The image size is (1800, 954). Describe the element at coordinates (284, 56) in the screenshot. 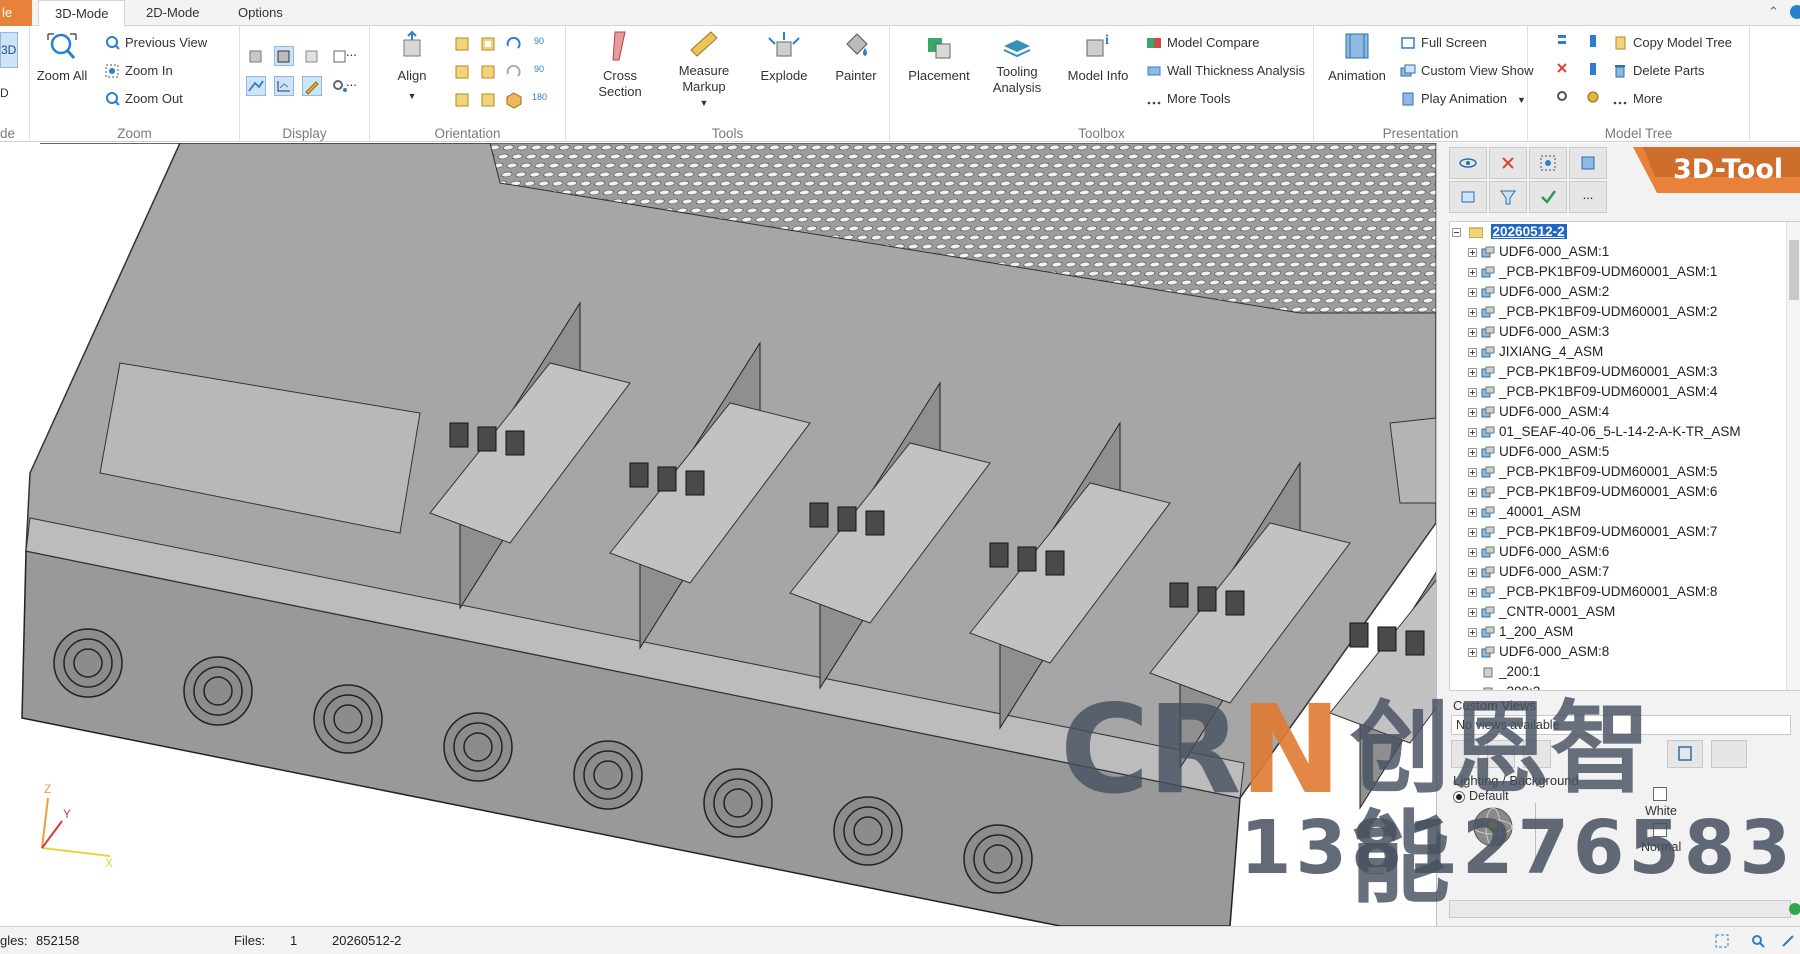

I see `display-shaded-edges-icon` at that location.